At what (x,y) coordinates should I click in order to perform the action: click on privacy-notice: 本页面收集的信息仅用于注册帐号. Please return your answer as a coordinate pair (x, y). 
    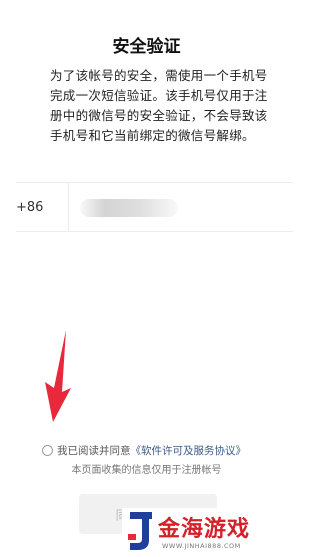
    Looking at the image, I should click on (146, 470).